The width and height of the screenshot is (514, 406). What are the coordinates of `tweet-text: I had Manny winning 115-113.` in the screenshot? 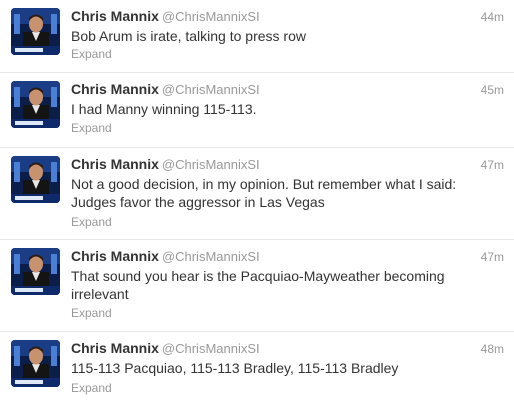 It's located at (164, 109).